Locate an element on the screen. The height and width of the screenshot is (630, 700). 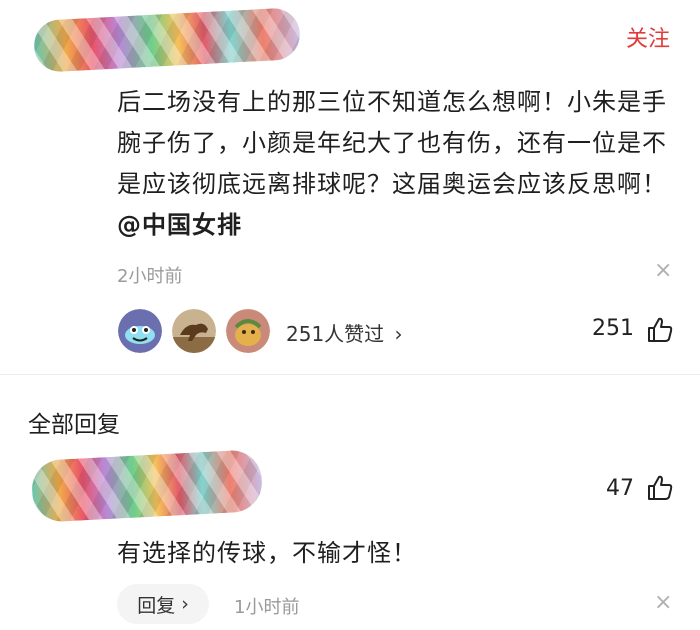
reply-like-count: 47 is located at coordinates (620, 488).